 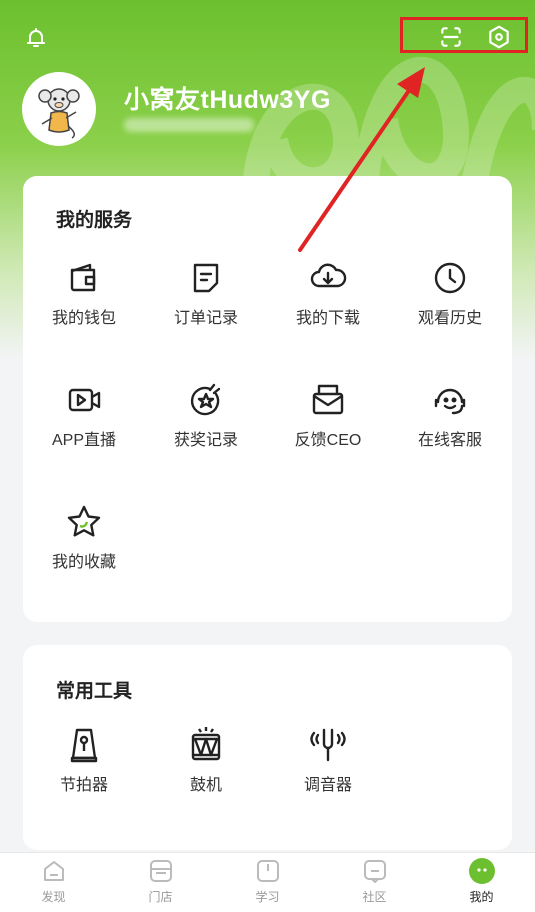 What do you see at coordinates (450, 401) in the screenshot?
I see `headset-icon` at bounding box center [450, 401].